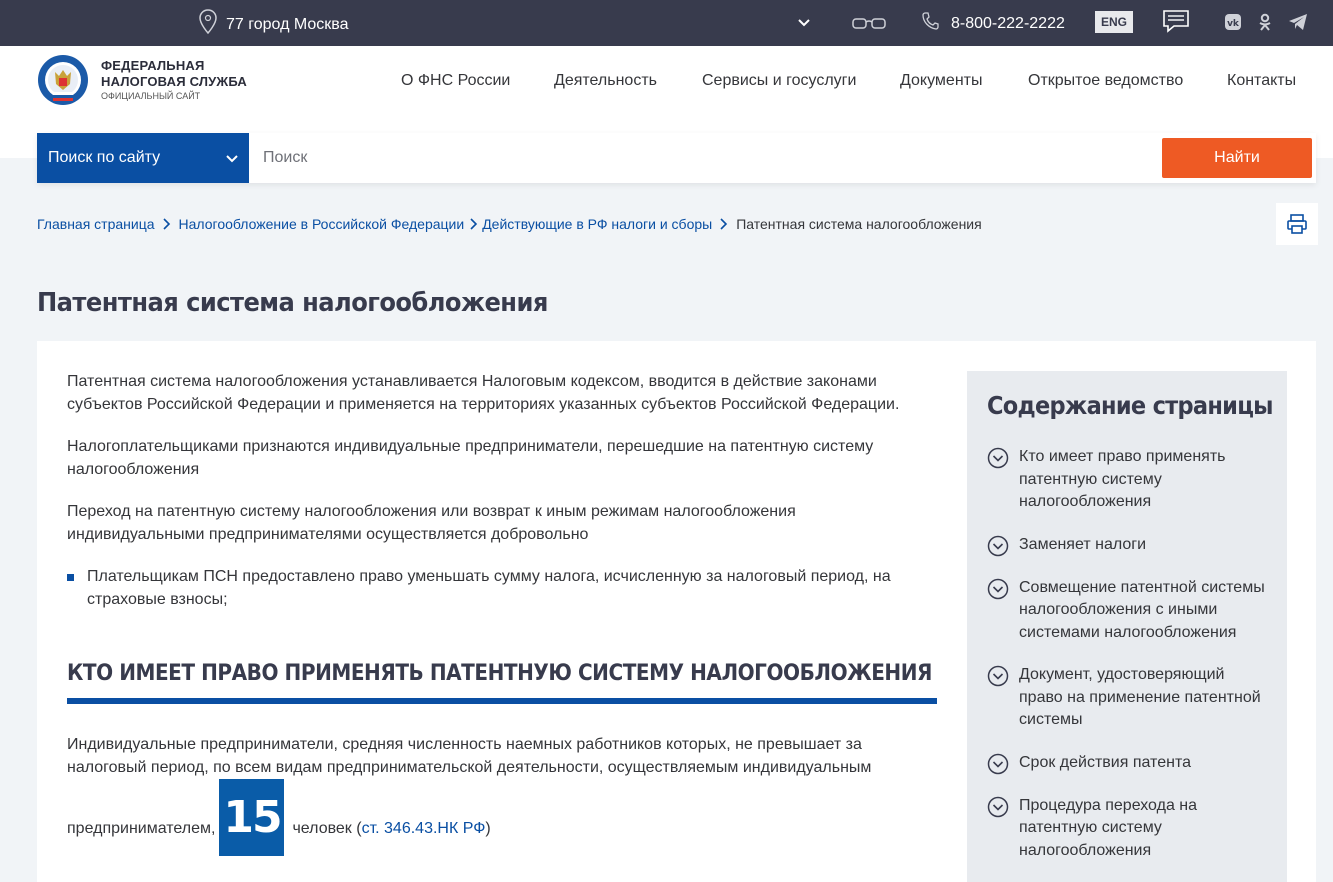  I want to click on top-bar: 77 город Москва 8-800-222-2222 ENG vk, so click(666, 23).